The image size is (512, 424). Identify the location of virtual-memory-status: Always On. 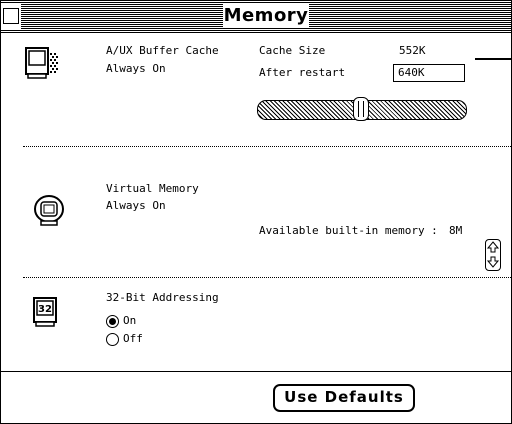
(136, 205).